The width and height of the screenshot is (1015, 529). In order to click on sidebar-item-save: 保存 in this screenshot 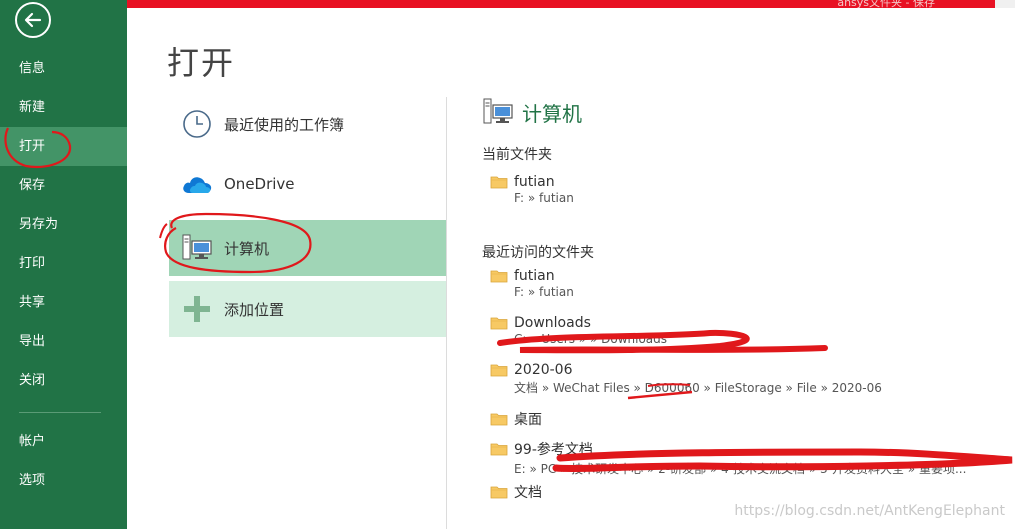, I will do `click(63, 185)`.